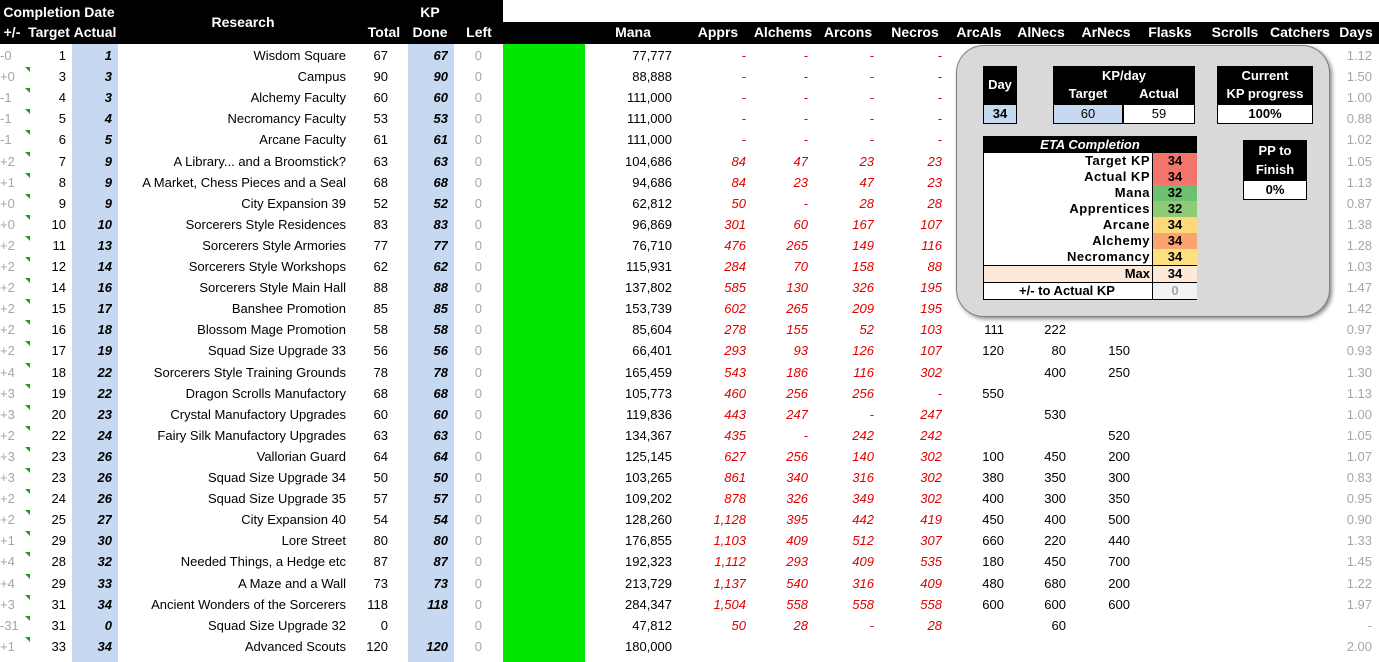 This screenshot has height=662, width=1379. Describe the element at coordinates (735, 456) in the screenshot. I see `cell-apprs: 627` at that location.